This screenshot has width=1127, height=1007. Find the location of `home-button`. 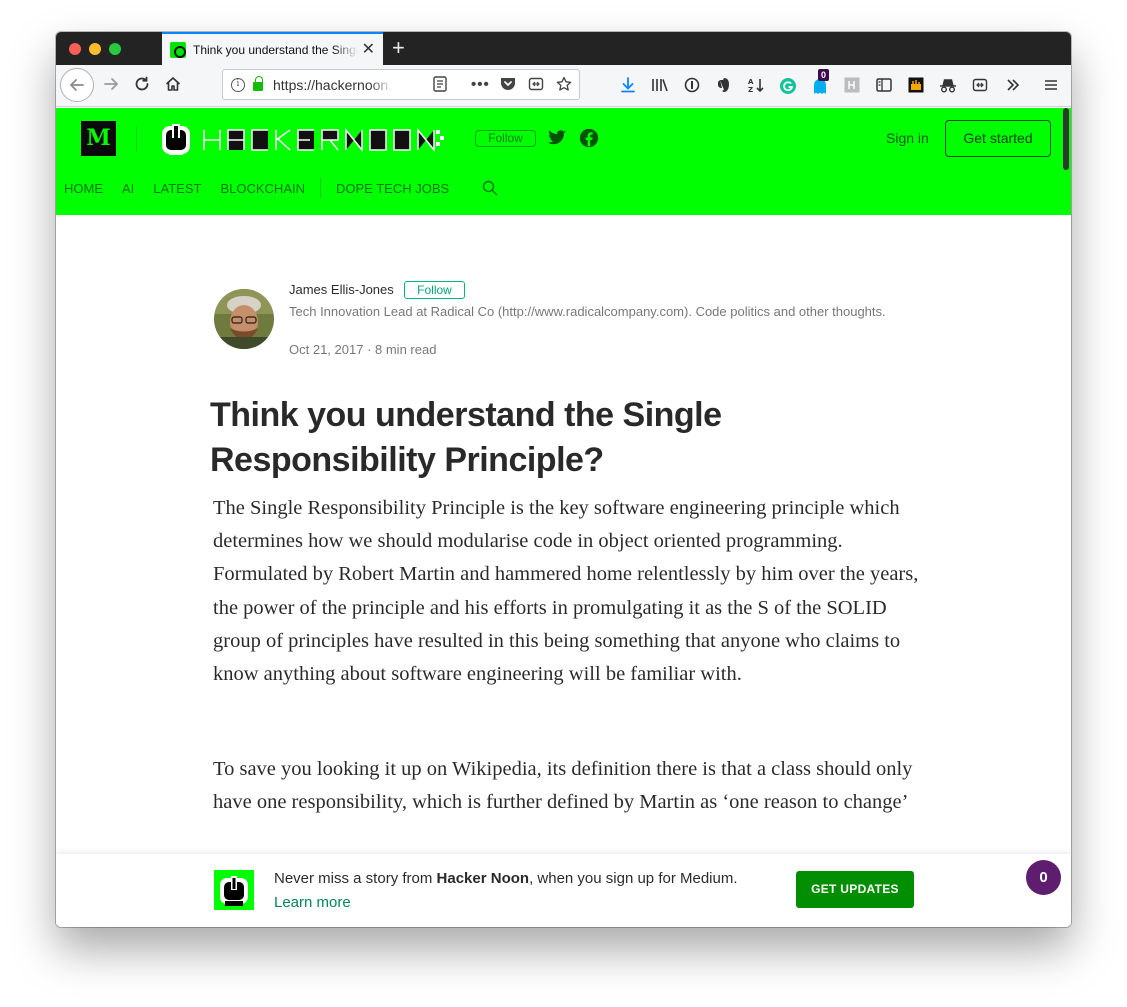

home-button is located at coordinates (173, 84).